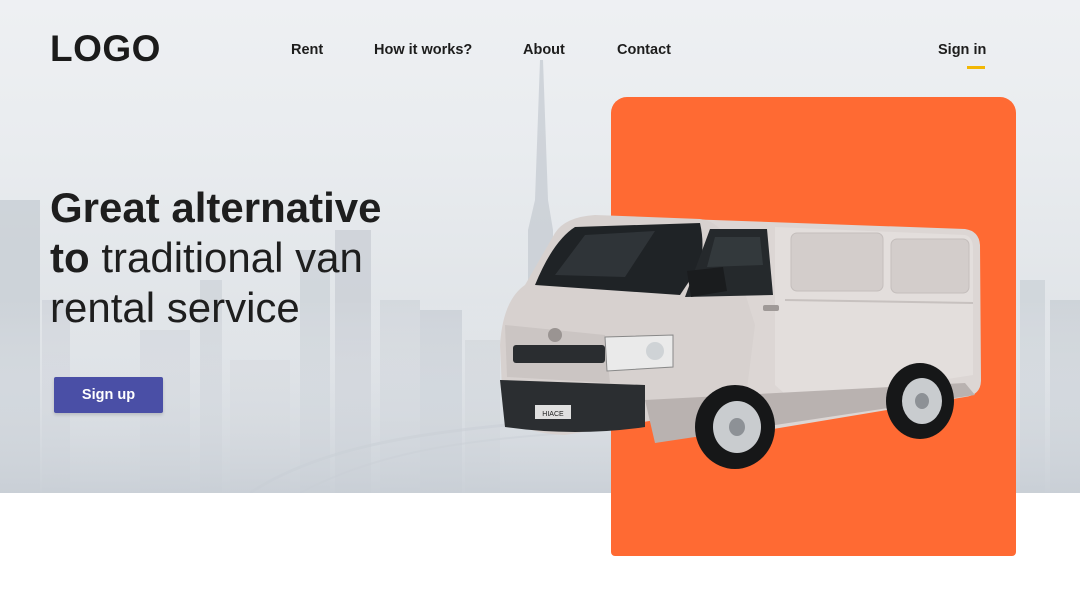  Describe the element at coordinates (307, 50) in the screenshot. I see `nav-item-rent: Rent` at that location.